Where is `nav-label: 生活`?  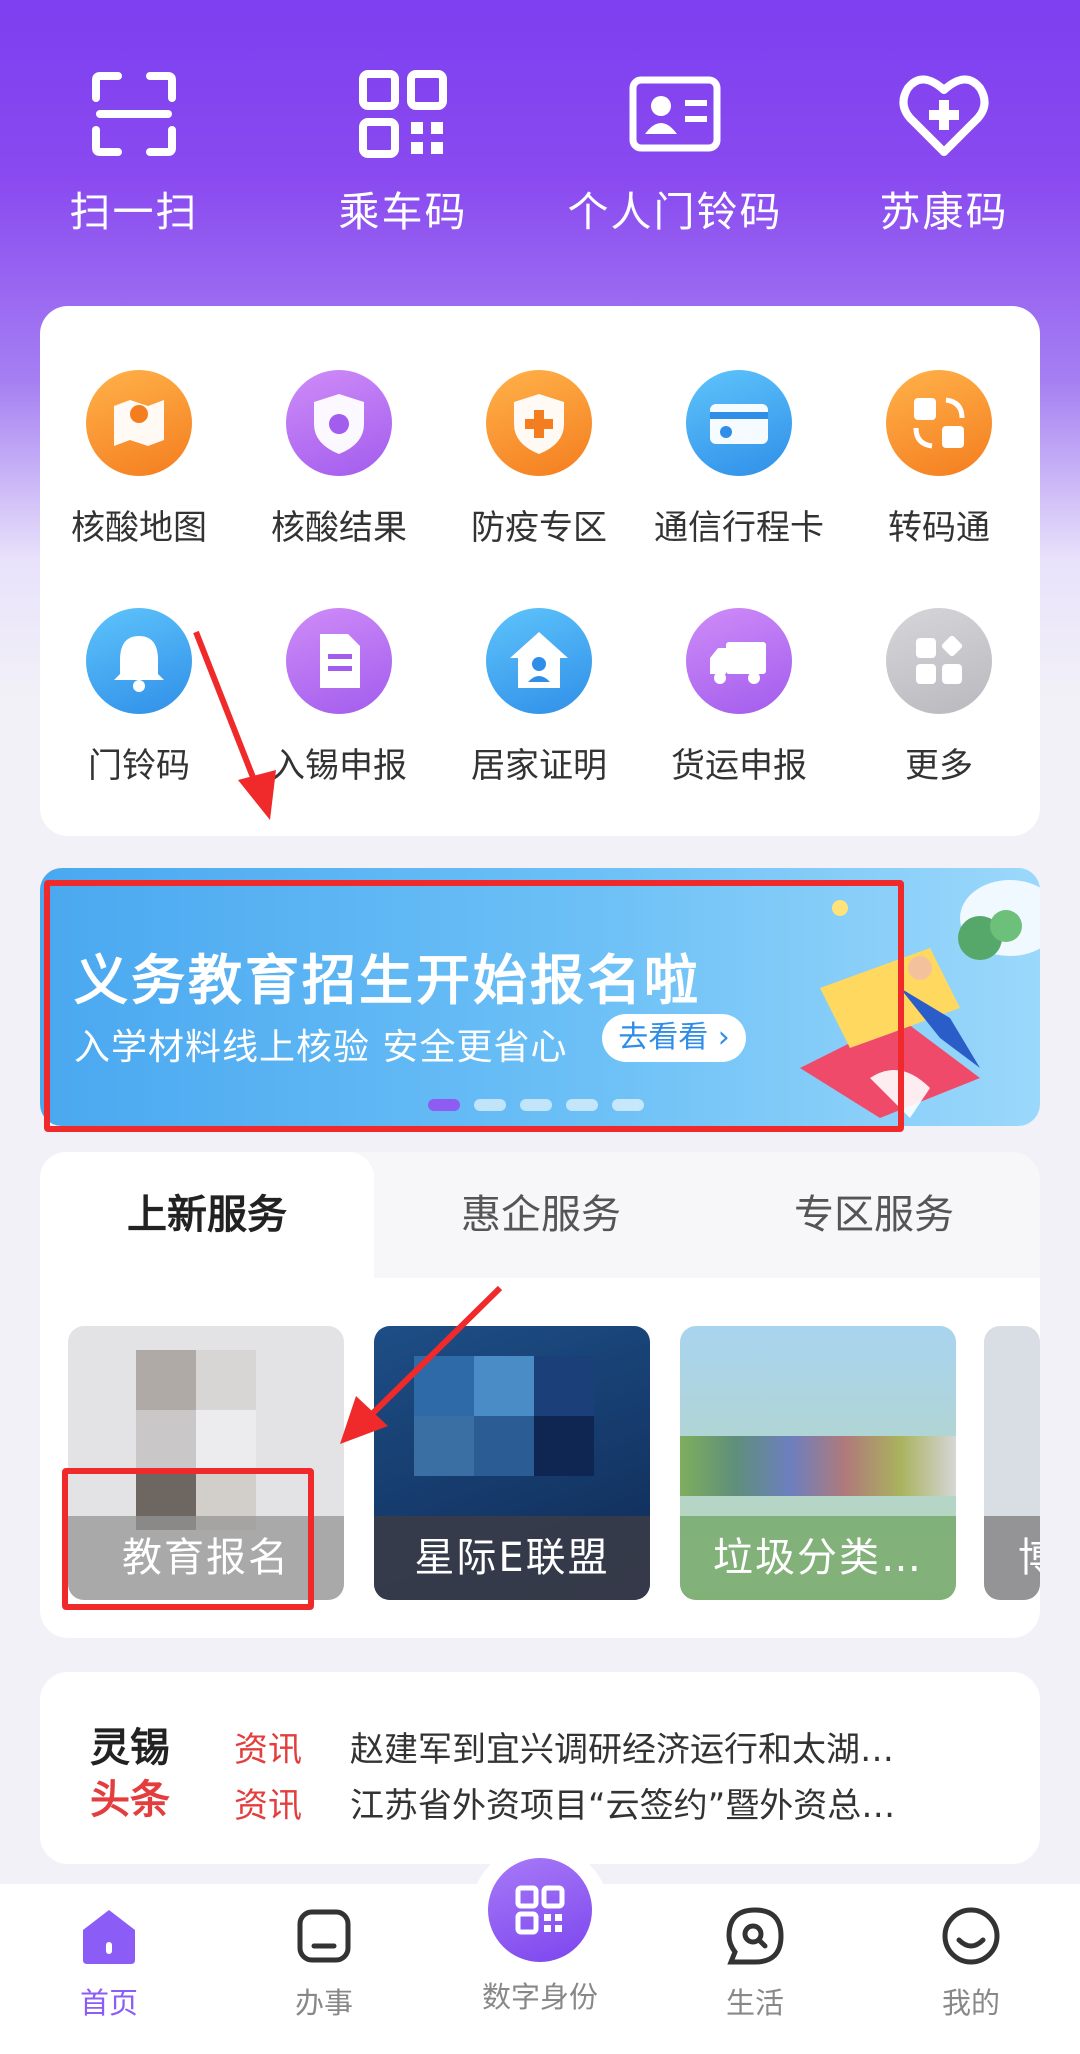 nav-label: 生活 is located at coordinates (754, 2003).